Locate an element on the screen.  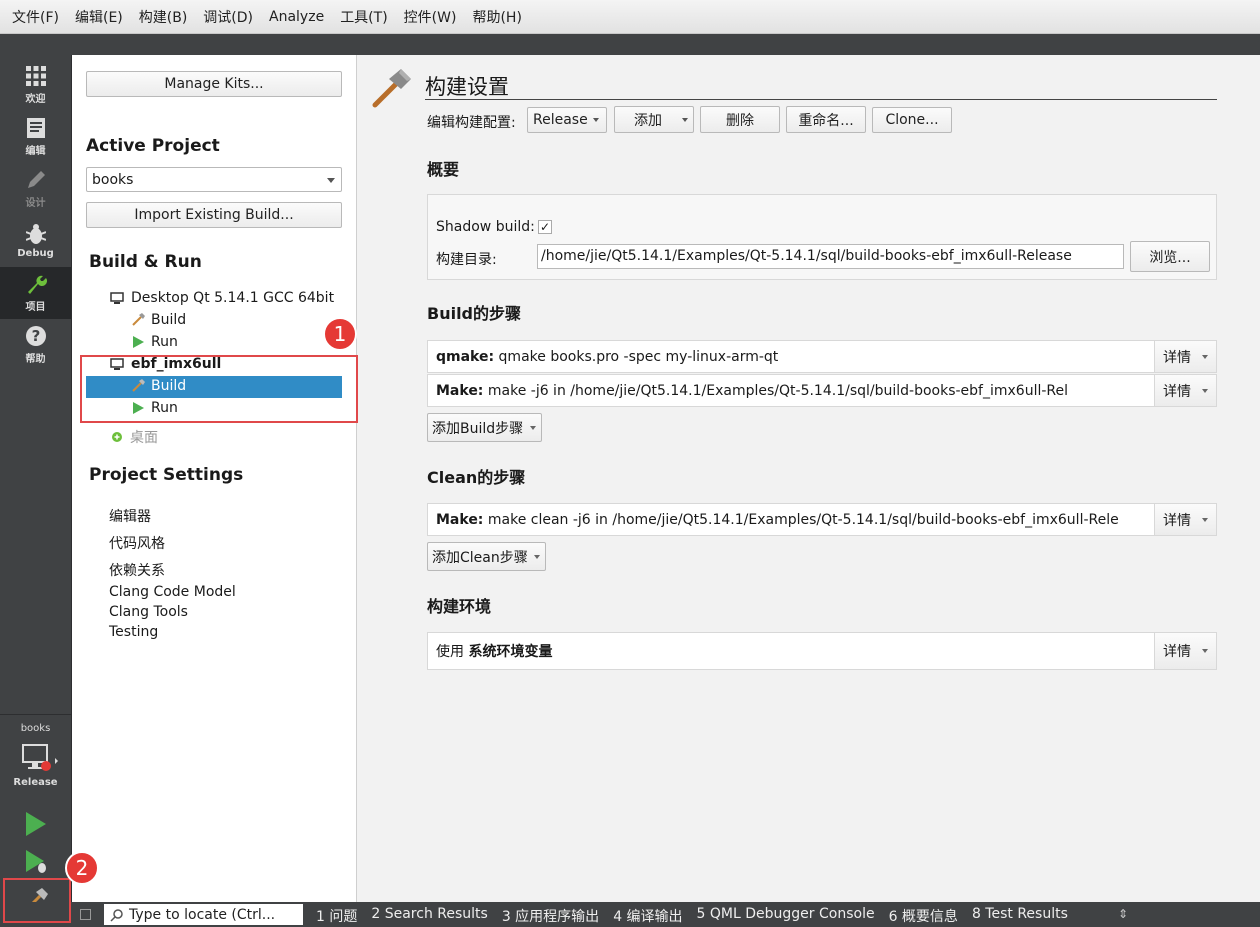
annotation-badge-1: 1 is located at coordinates (340, 334).